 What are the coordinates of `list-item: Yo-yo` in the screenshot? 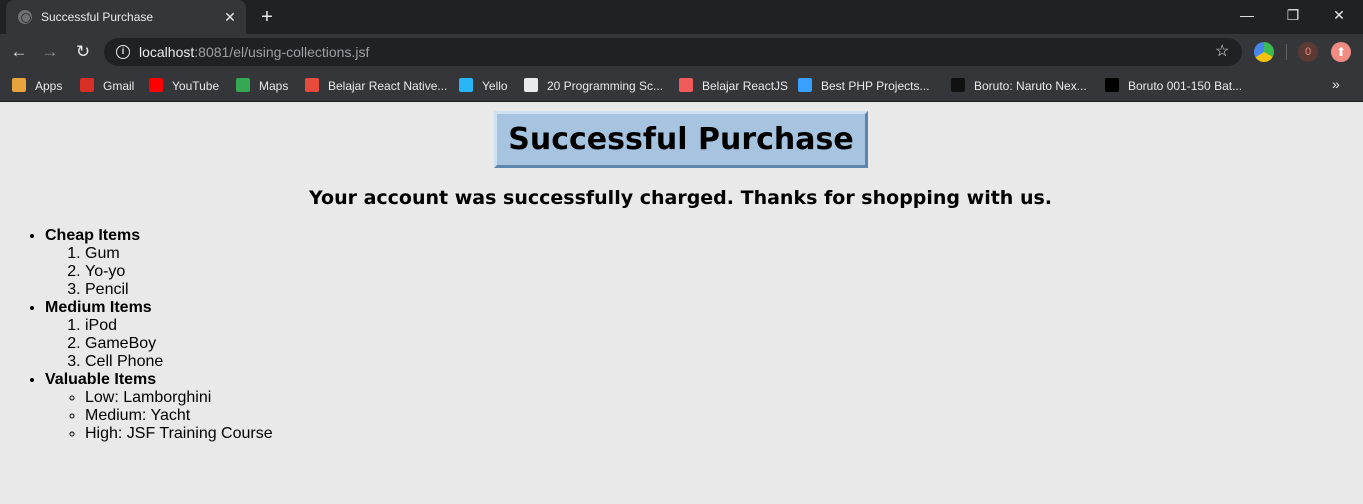 It's located at (179, 272).